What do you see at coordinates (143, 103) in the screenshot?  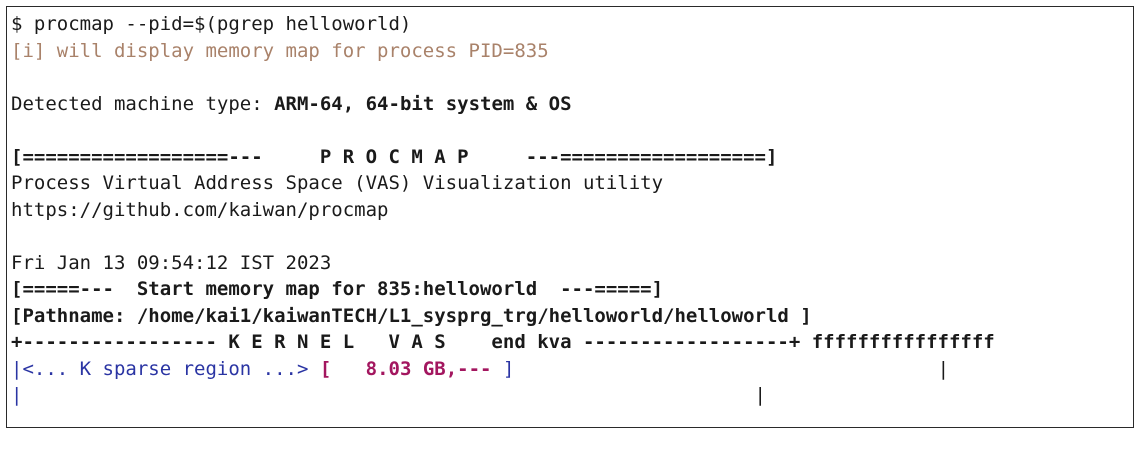 I see `machine-type-label: Detected machine type:` at bounding box center [143, 103].